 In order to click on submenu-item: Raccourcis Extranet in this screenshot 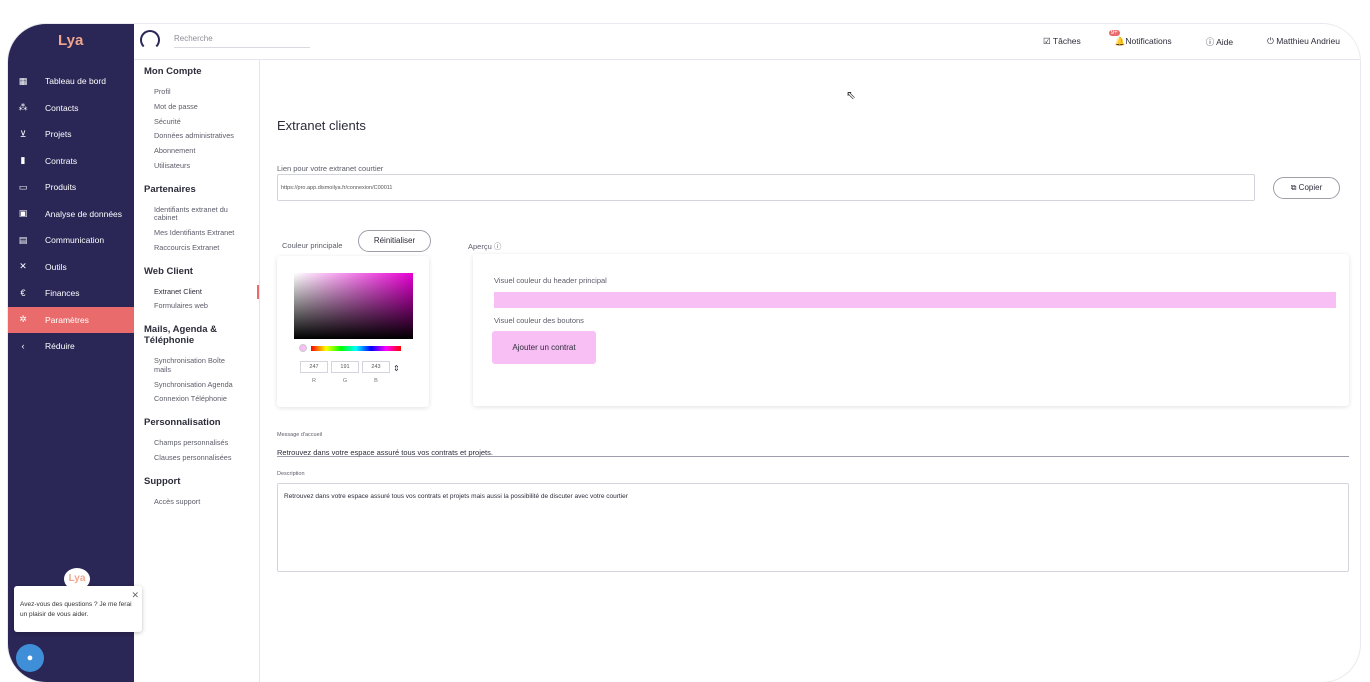, I will do `click(196, 248)`.